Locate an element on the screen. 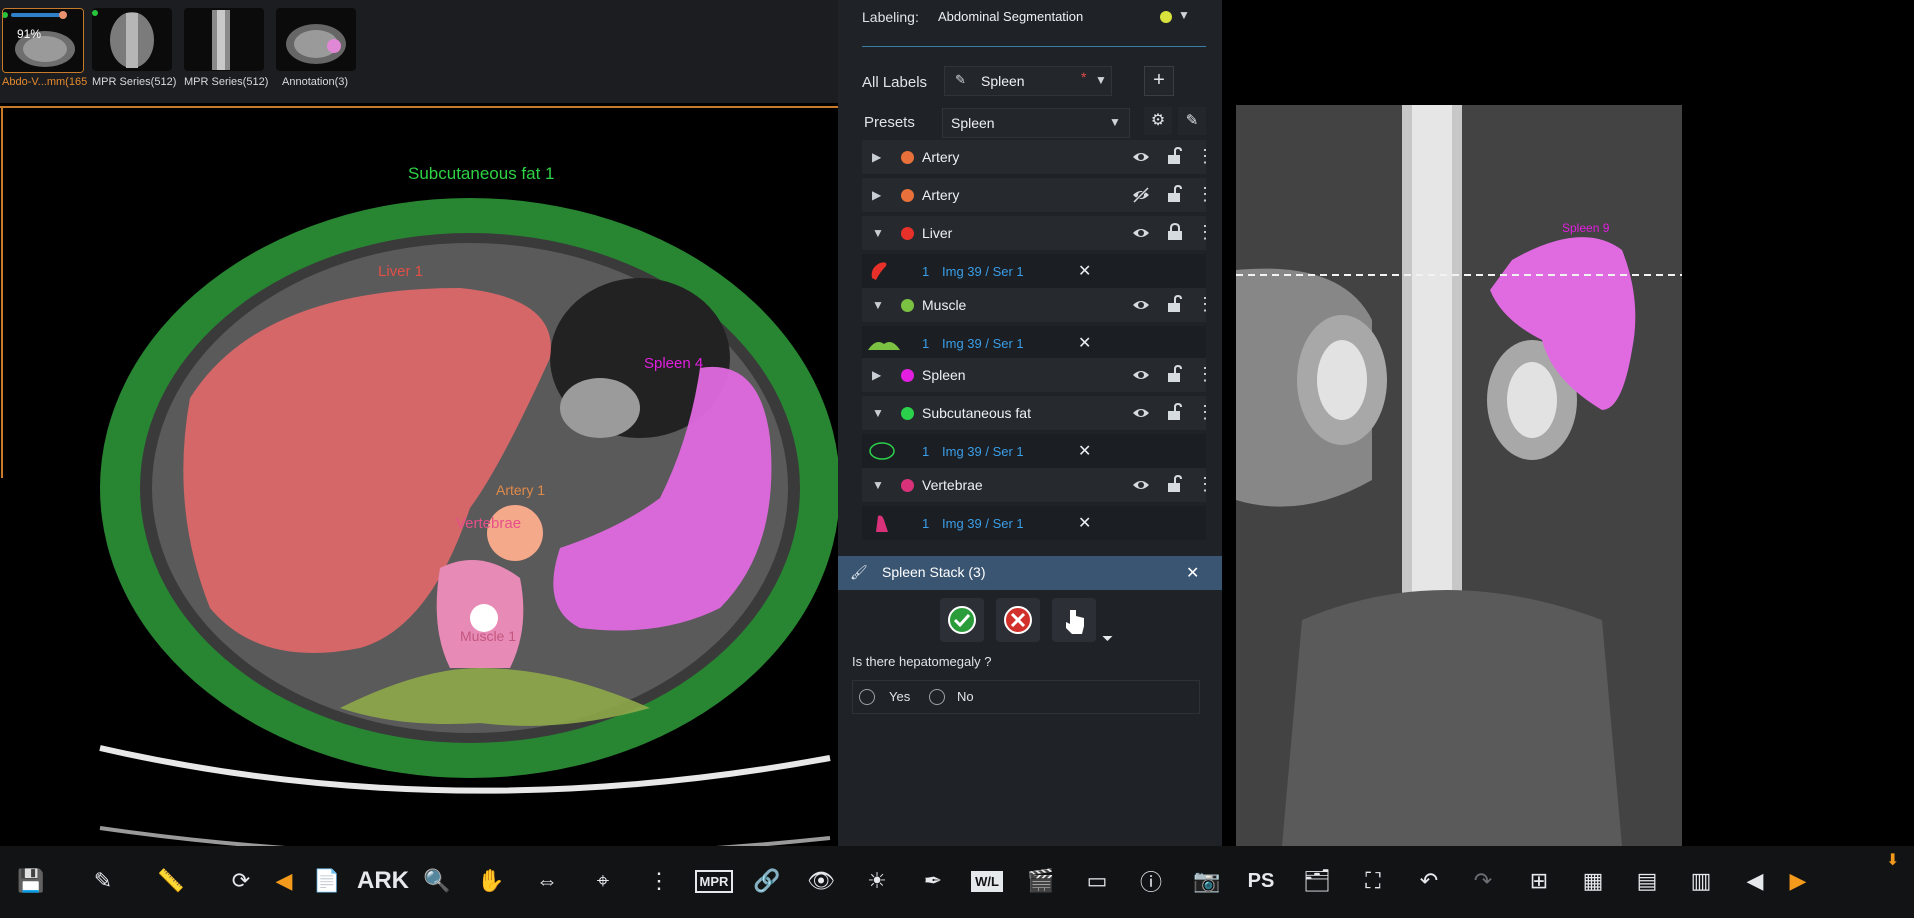 This screenshot has width=1914, height=918. image-info-button: ▭ is located at coordinates (1097, 881).